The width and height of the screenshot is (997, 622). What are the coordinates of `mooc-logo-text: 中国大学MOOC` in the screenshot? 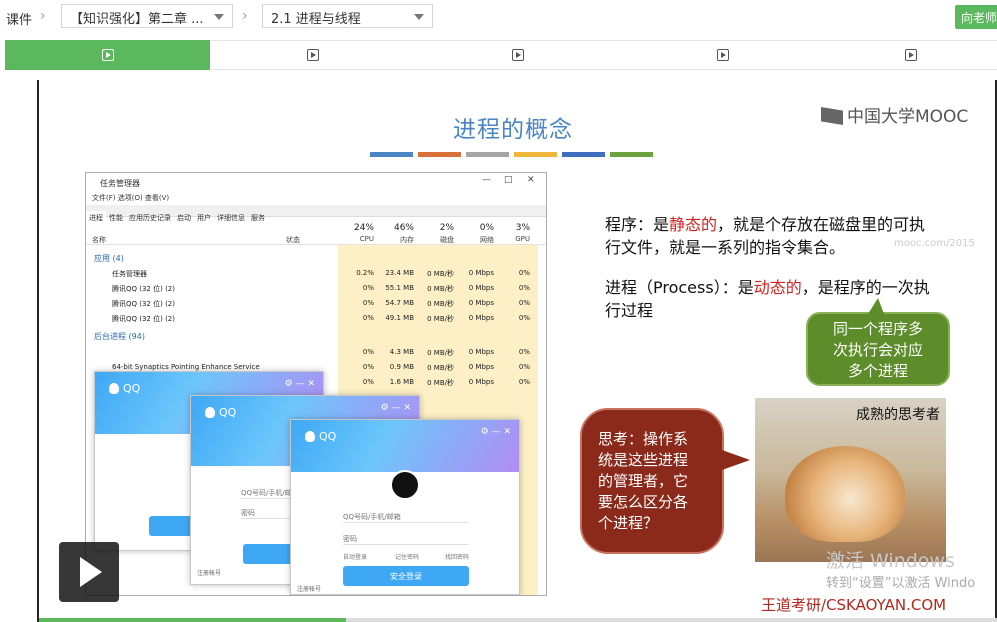 It's located at (908, 117).